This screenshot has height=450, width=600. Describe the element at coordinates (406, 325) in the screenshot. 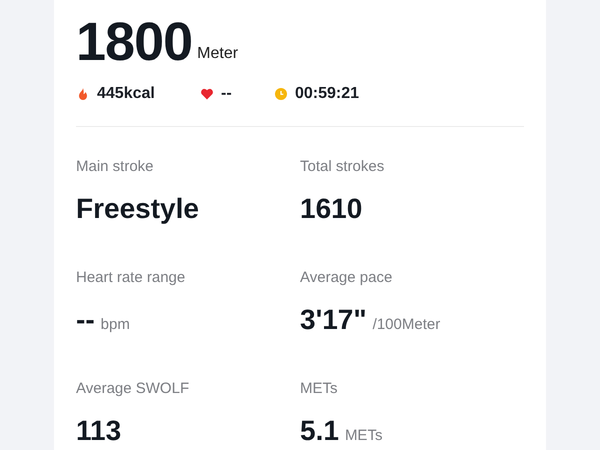

I see `metric-unit: /100Meter` at that location.